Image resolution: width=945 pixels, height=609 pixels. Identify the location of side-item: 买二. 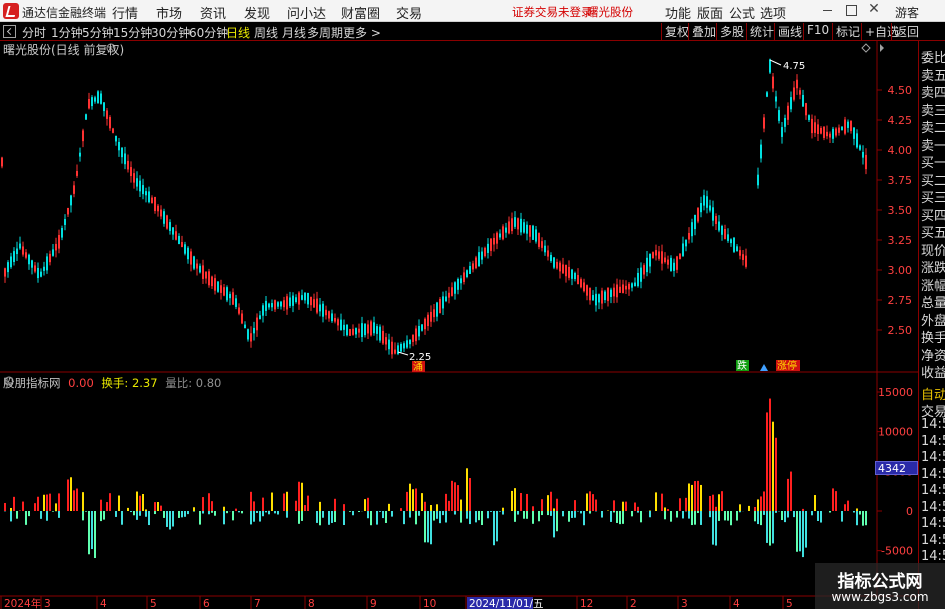
(933, 179).